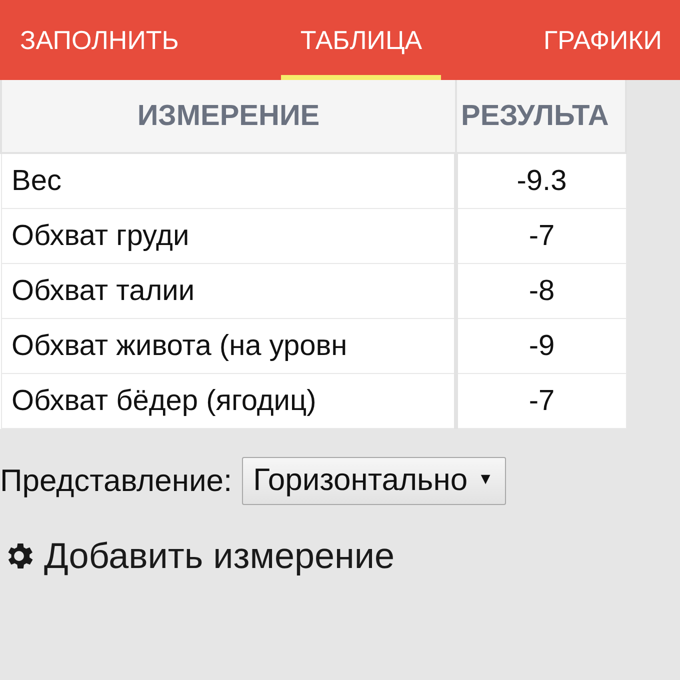  What do you see at coordinates (541, 291) in the screenshot?
I see `table-cell: -8` at bounding box center [541, 291].